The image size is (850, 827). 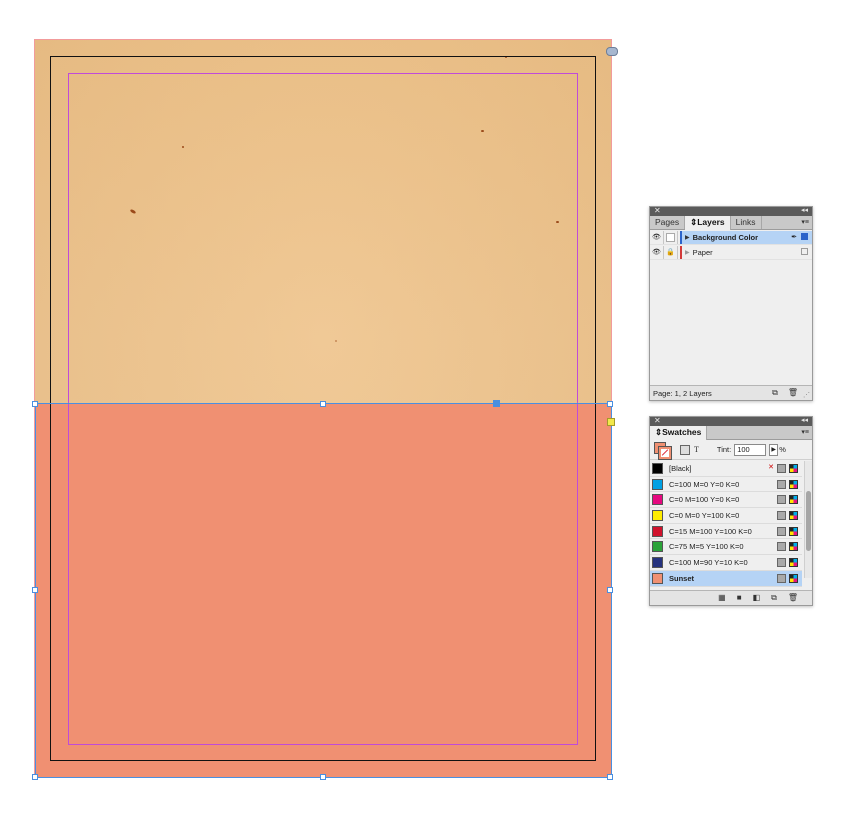 What do you see at coordinates (746, 222) in the screenshot?
I see `tab-links: Links` at bounding box center [746, 222].